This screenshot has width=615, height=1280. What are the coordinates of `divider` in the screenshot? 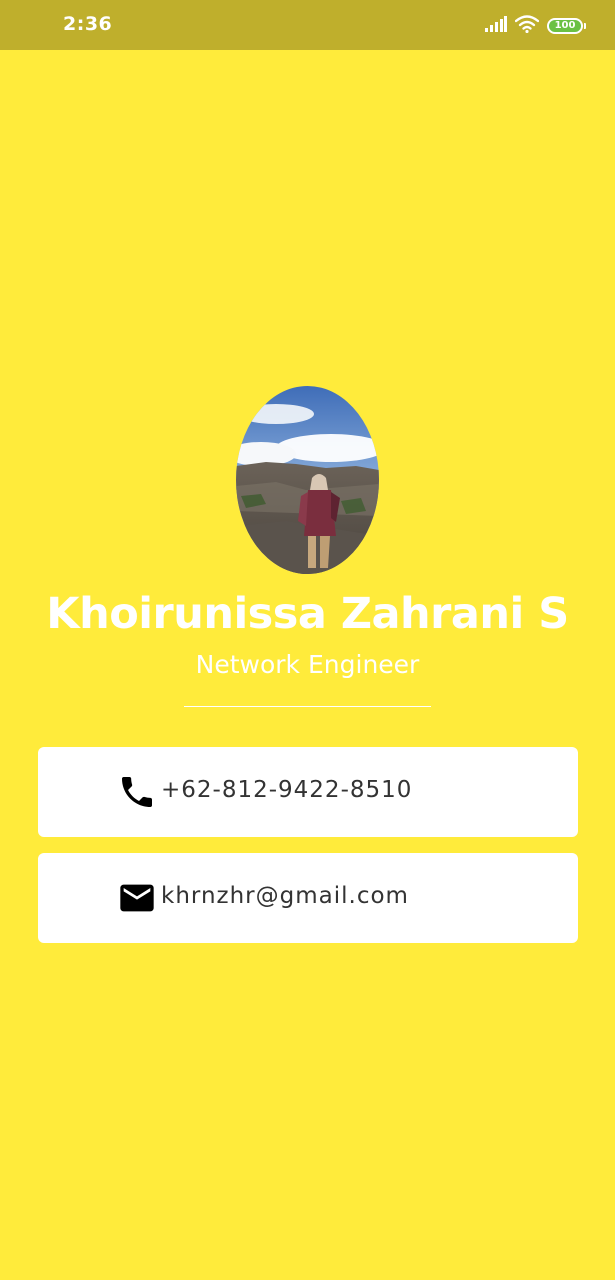 It's located at (307, 706).